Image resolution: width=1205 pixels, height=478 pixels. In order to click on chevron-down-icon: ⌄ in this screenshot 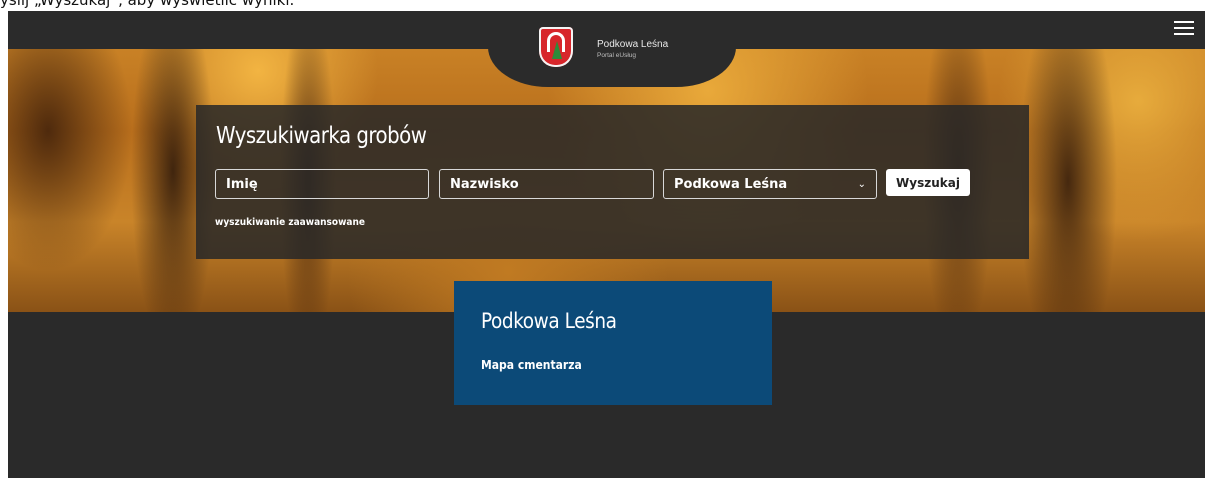, I will do `click(861, 184)`.